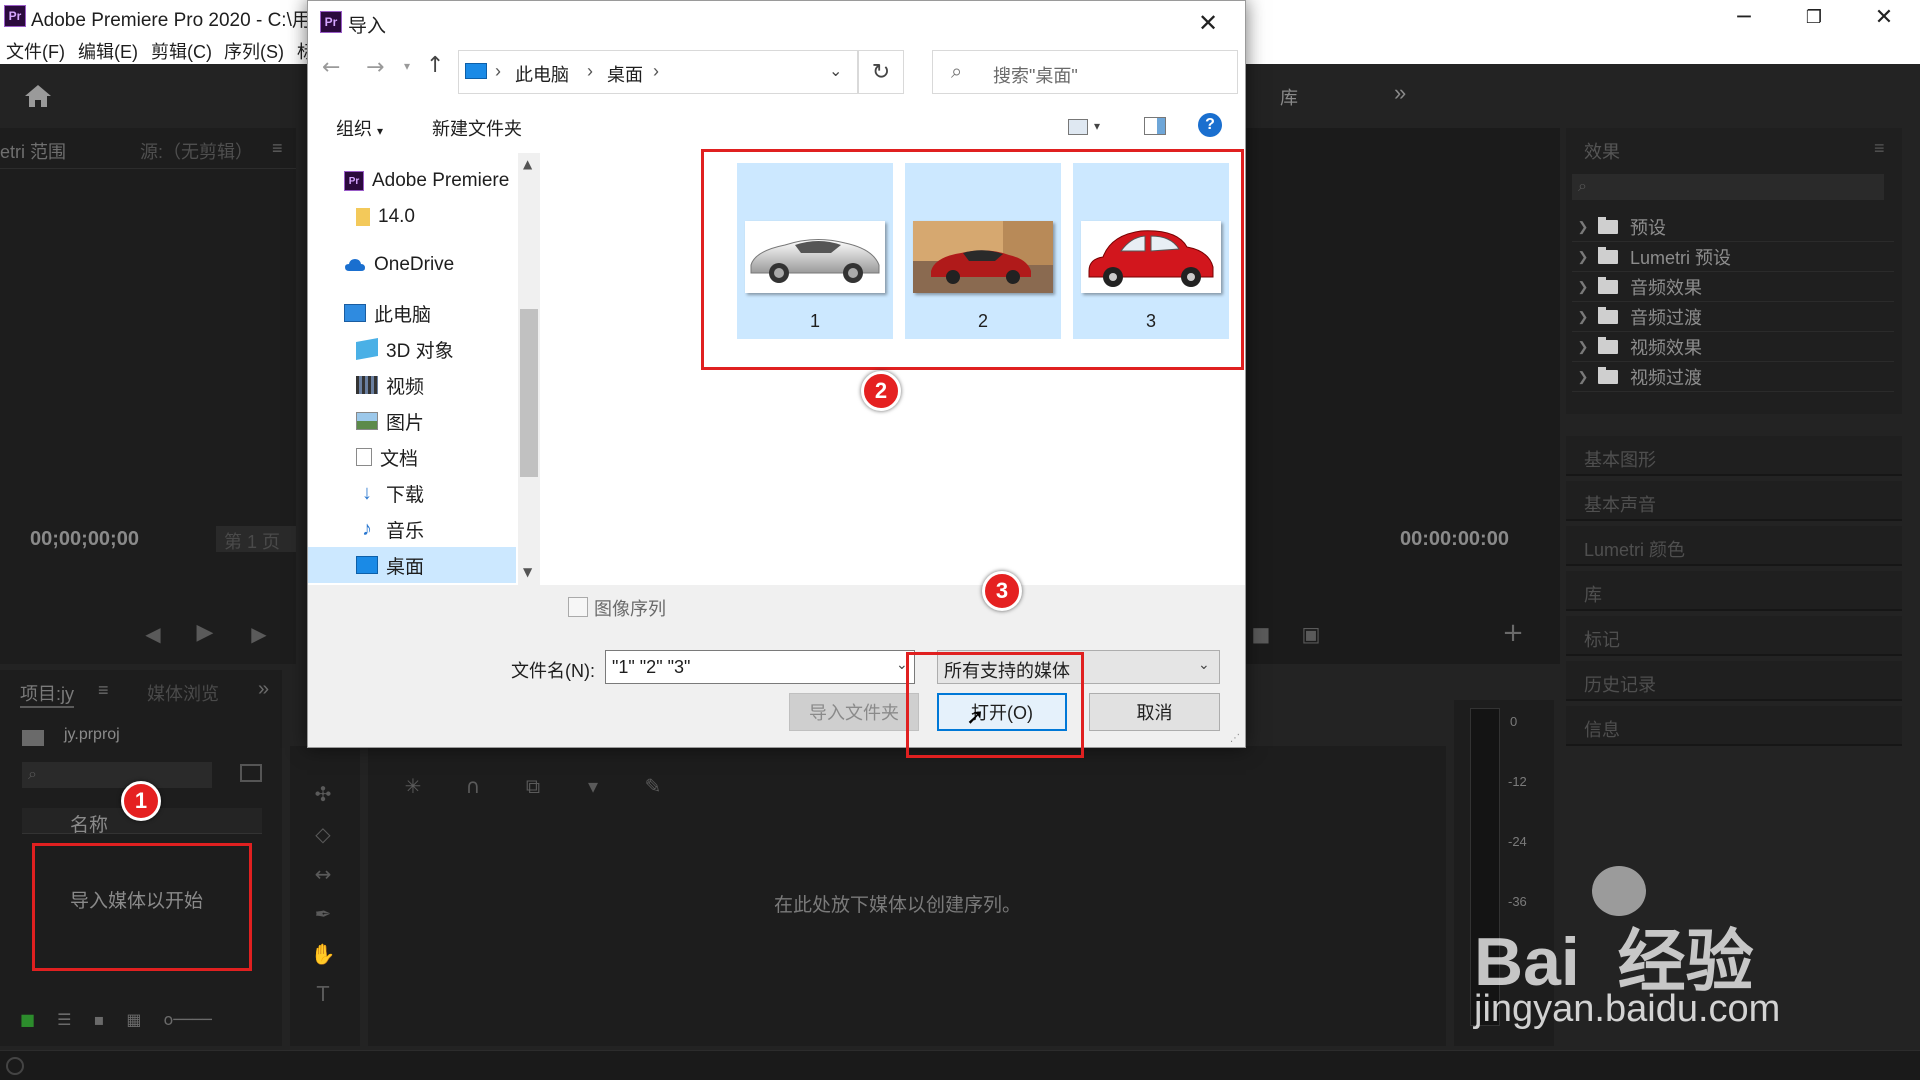 Image resolution: width=1920 pixels, height=1080 pixels. I want to click on new-bin-icon, so click(251, 773).